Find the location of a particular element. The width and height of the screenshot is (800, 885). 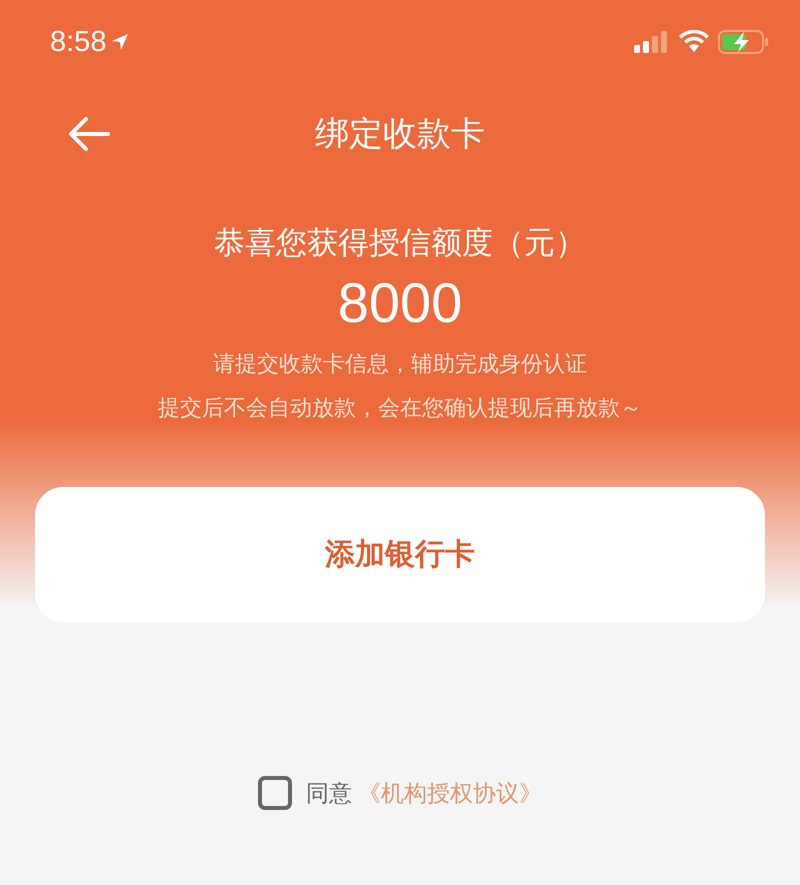

info-note: 提交后不会自动放款，会在您确认提现后再放款～ is located at coordinates (400, 409).